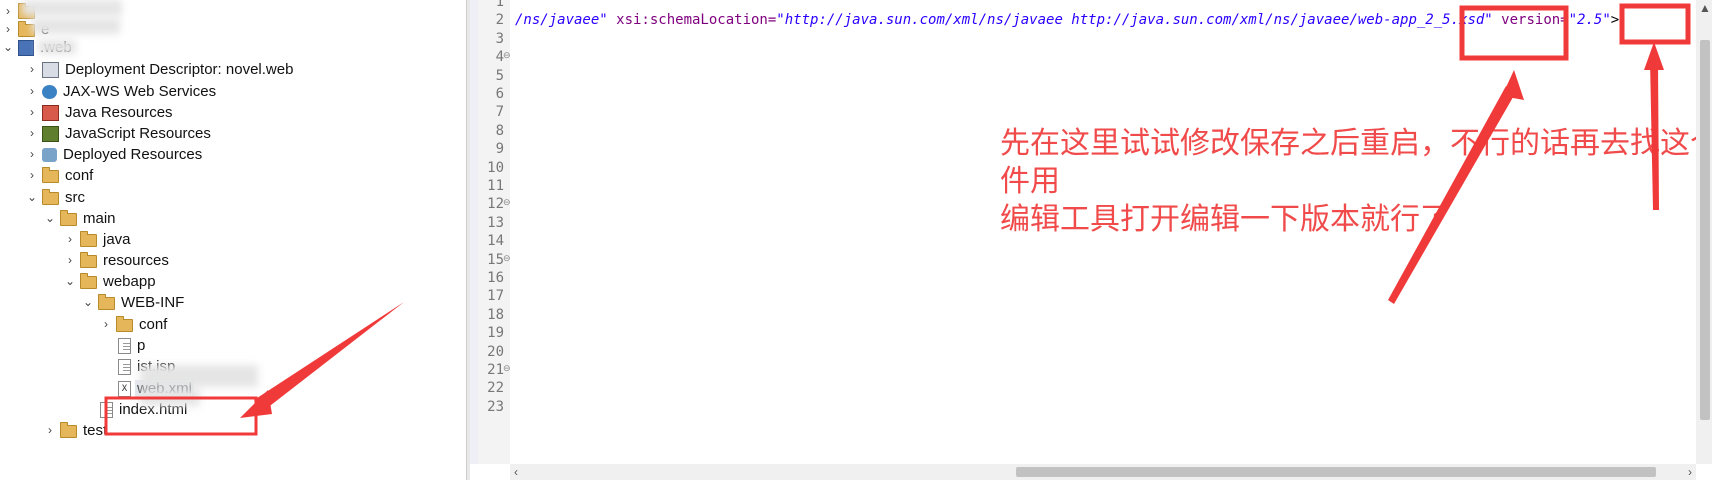 This screenshot has width=1712, height=480. Describe the element at coordinates (233, 409) in the screenshot. I see `tree-item: index.html` at that location.